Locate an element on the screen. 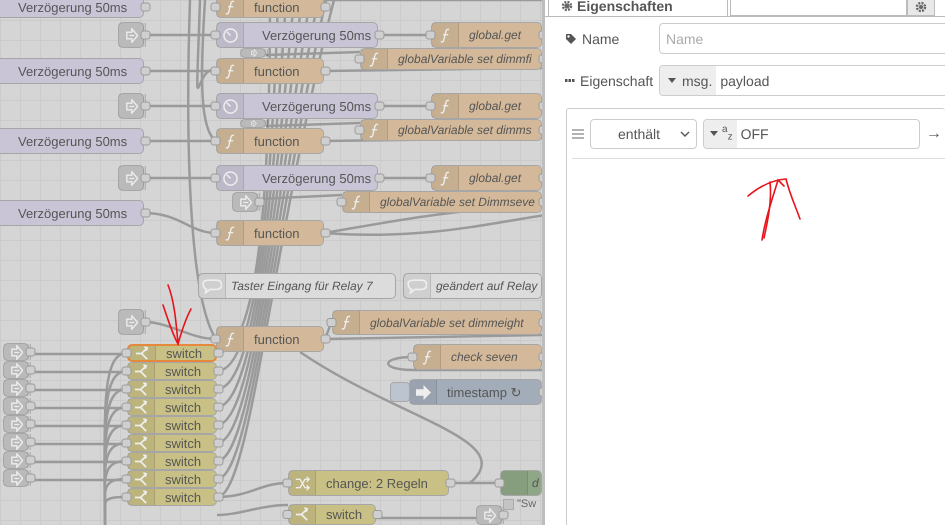 This screenshot has height=525, width=945. function-node: globalVariable set dimms is located at coordinates (451, 130).